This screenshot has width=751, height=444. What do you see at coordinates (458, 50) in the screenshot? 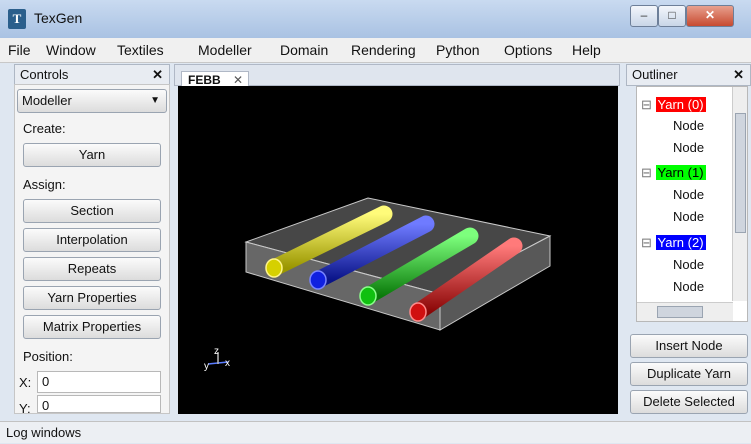
I see `menu-python: Python` at bounding box center [458, 50].